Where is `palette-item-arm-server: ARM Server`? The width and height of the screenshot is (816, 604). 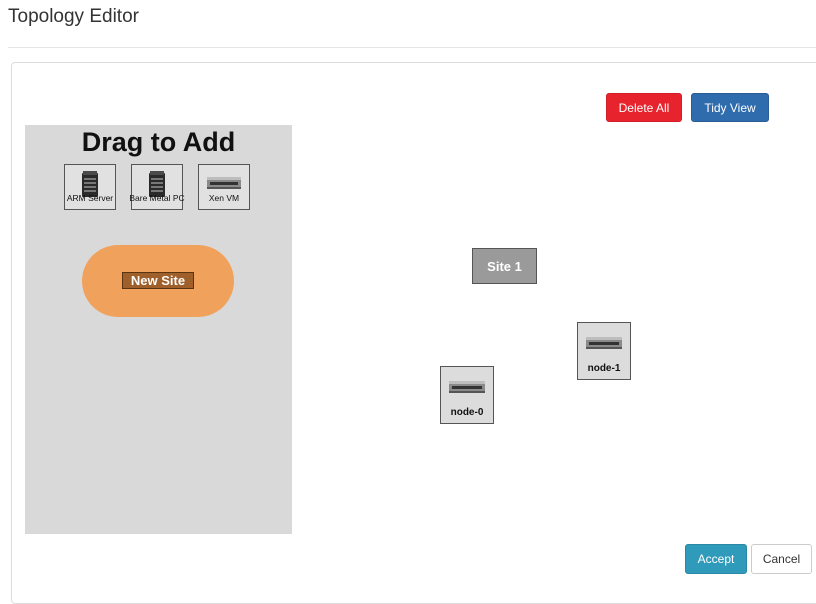 palette-item-arm-server: ARM Server is located at coordinates (90, 187).